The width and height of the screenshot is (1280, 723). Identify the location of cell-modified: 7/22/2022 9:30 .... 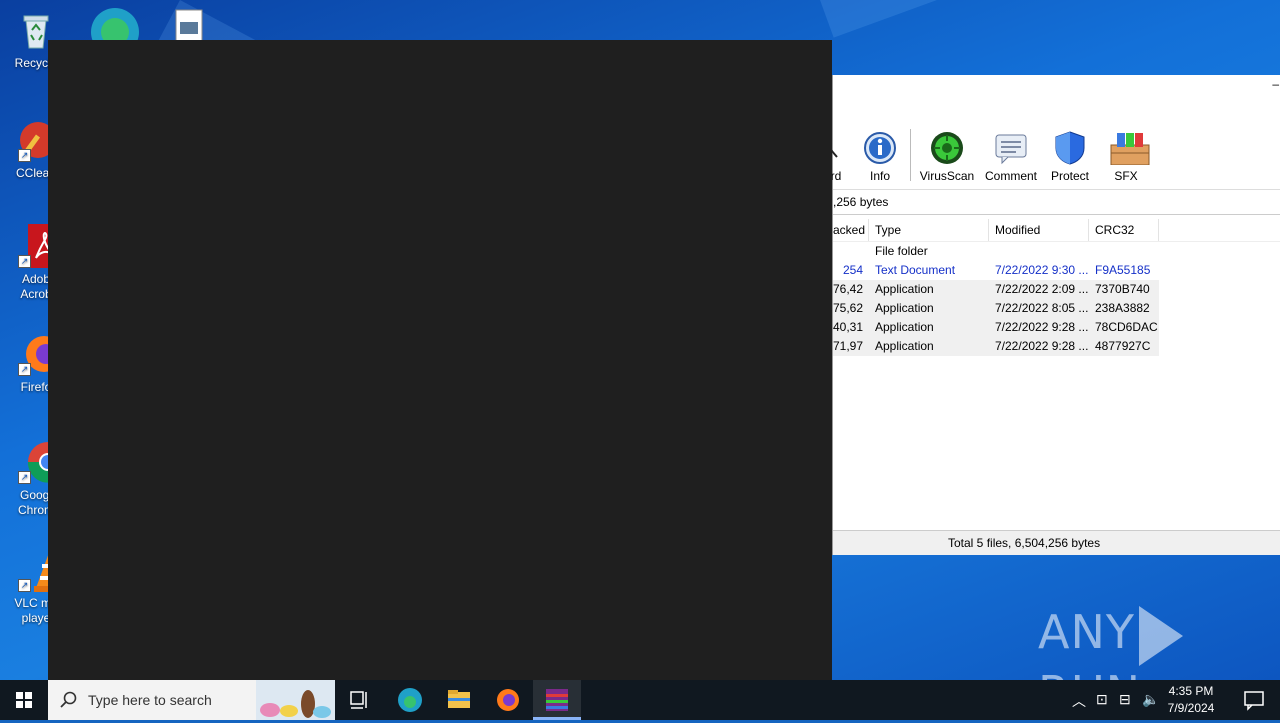
(1042, 270).